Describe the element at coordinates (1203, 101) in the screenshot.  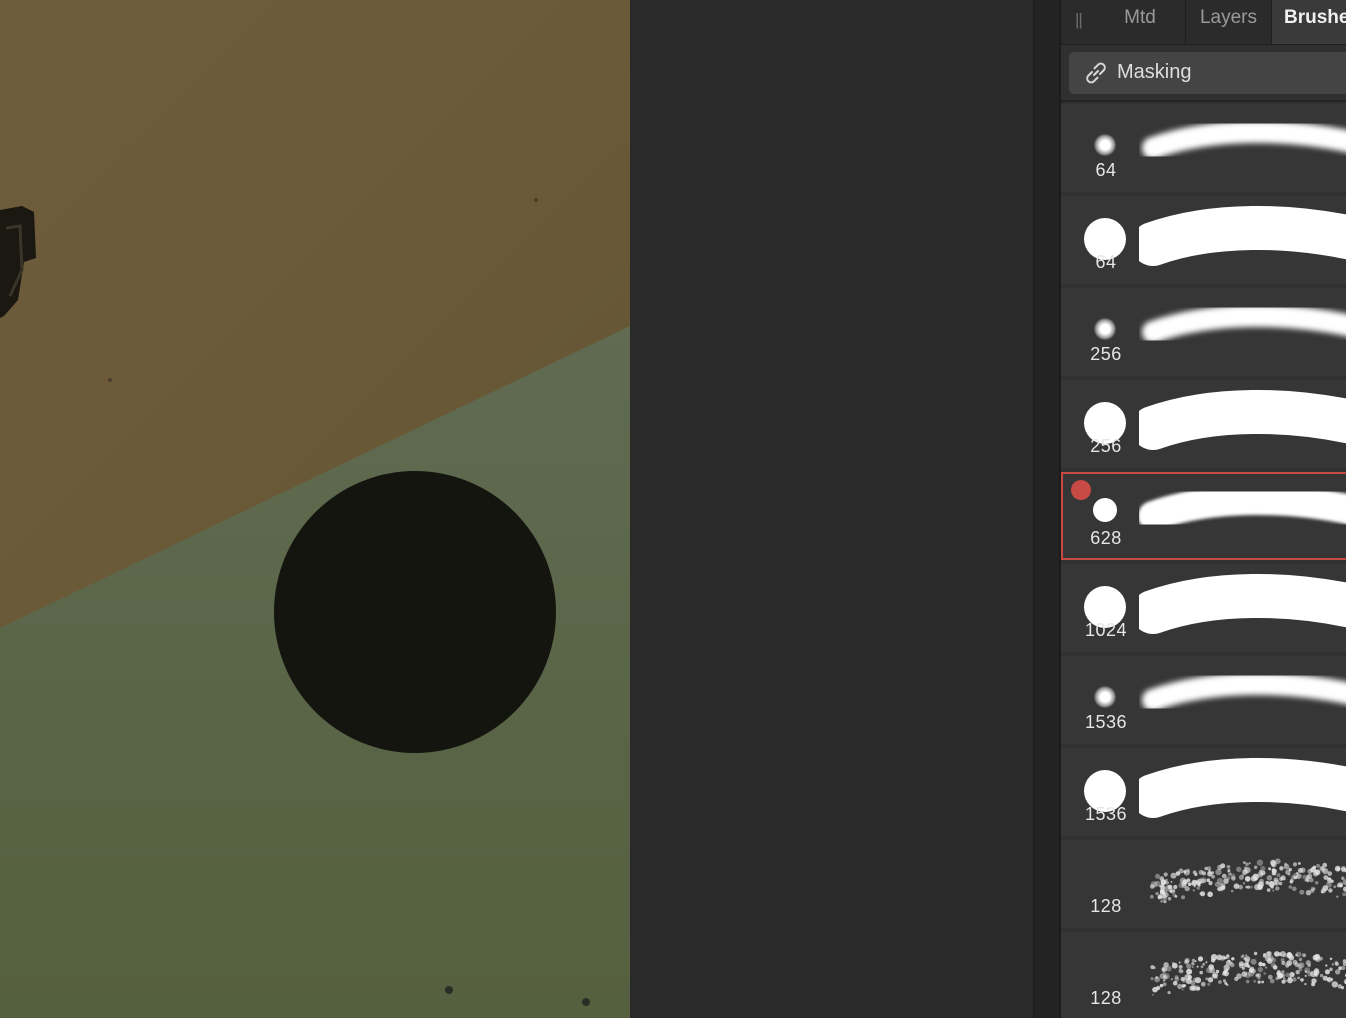
I see `list-separator` at that location.